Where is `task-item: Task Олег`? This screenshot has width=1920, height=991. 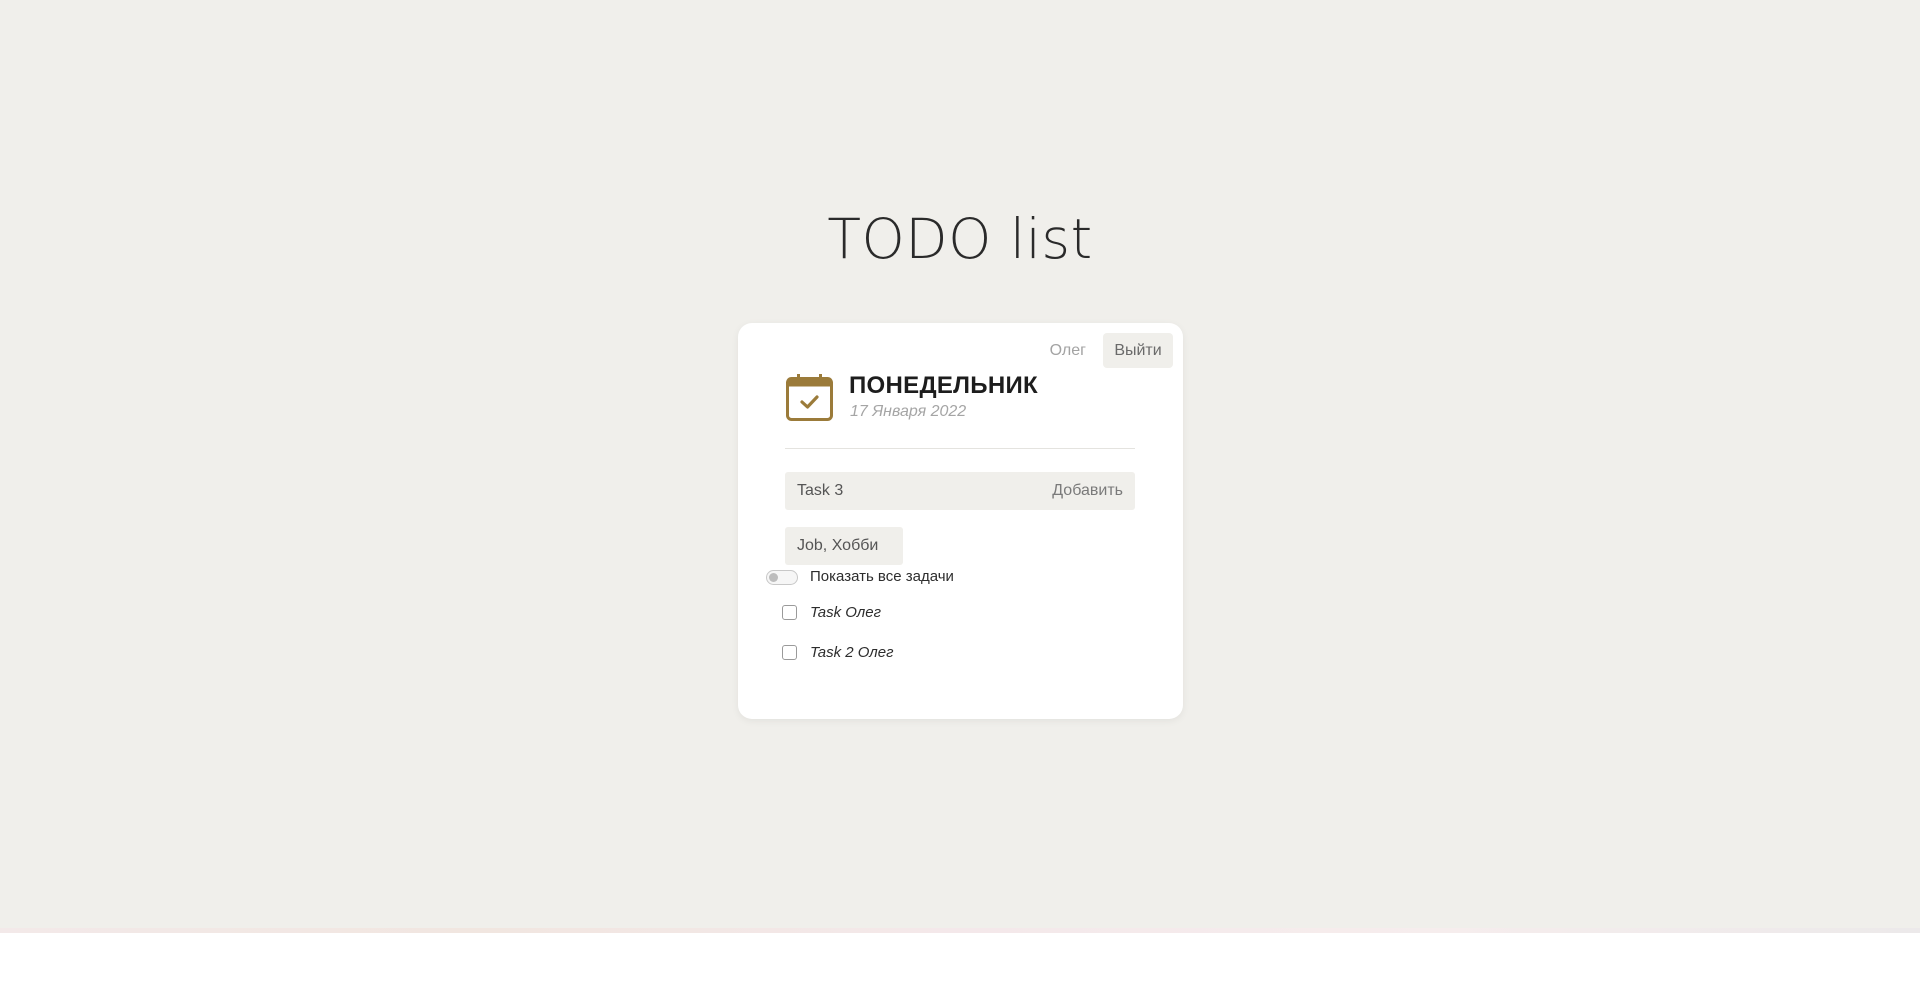
task-item: Task Олег is located at coordinates (960, 613).